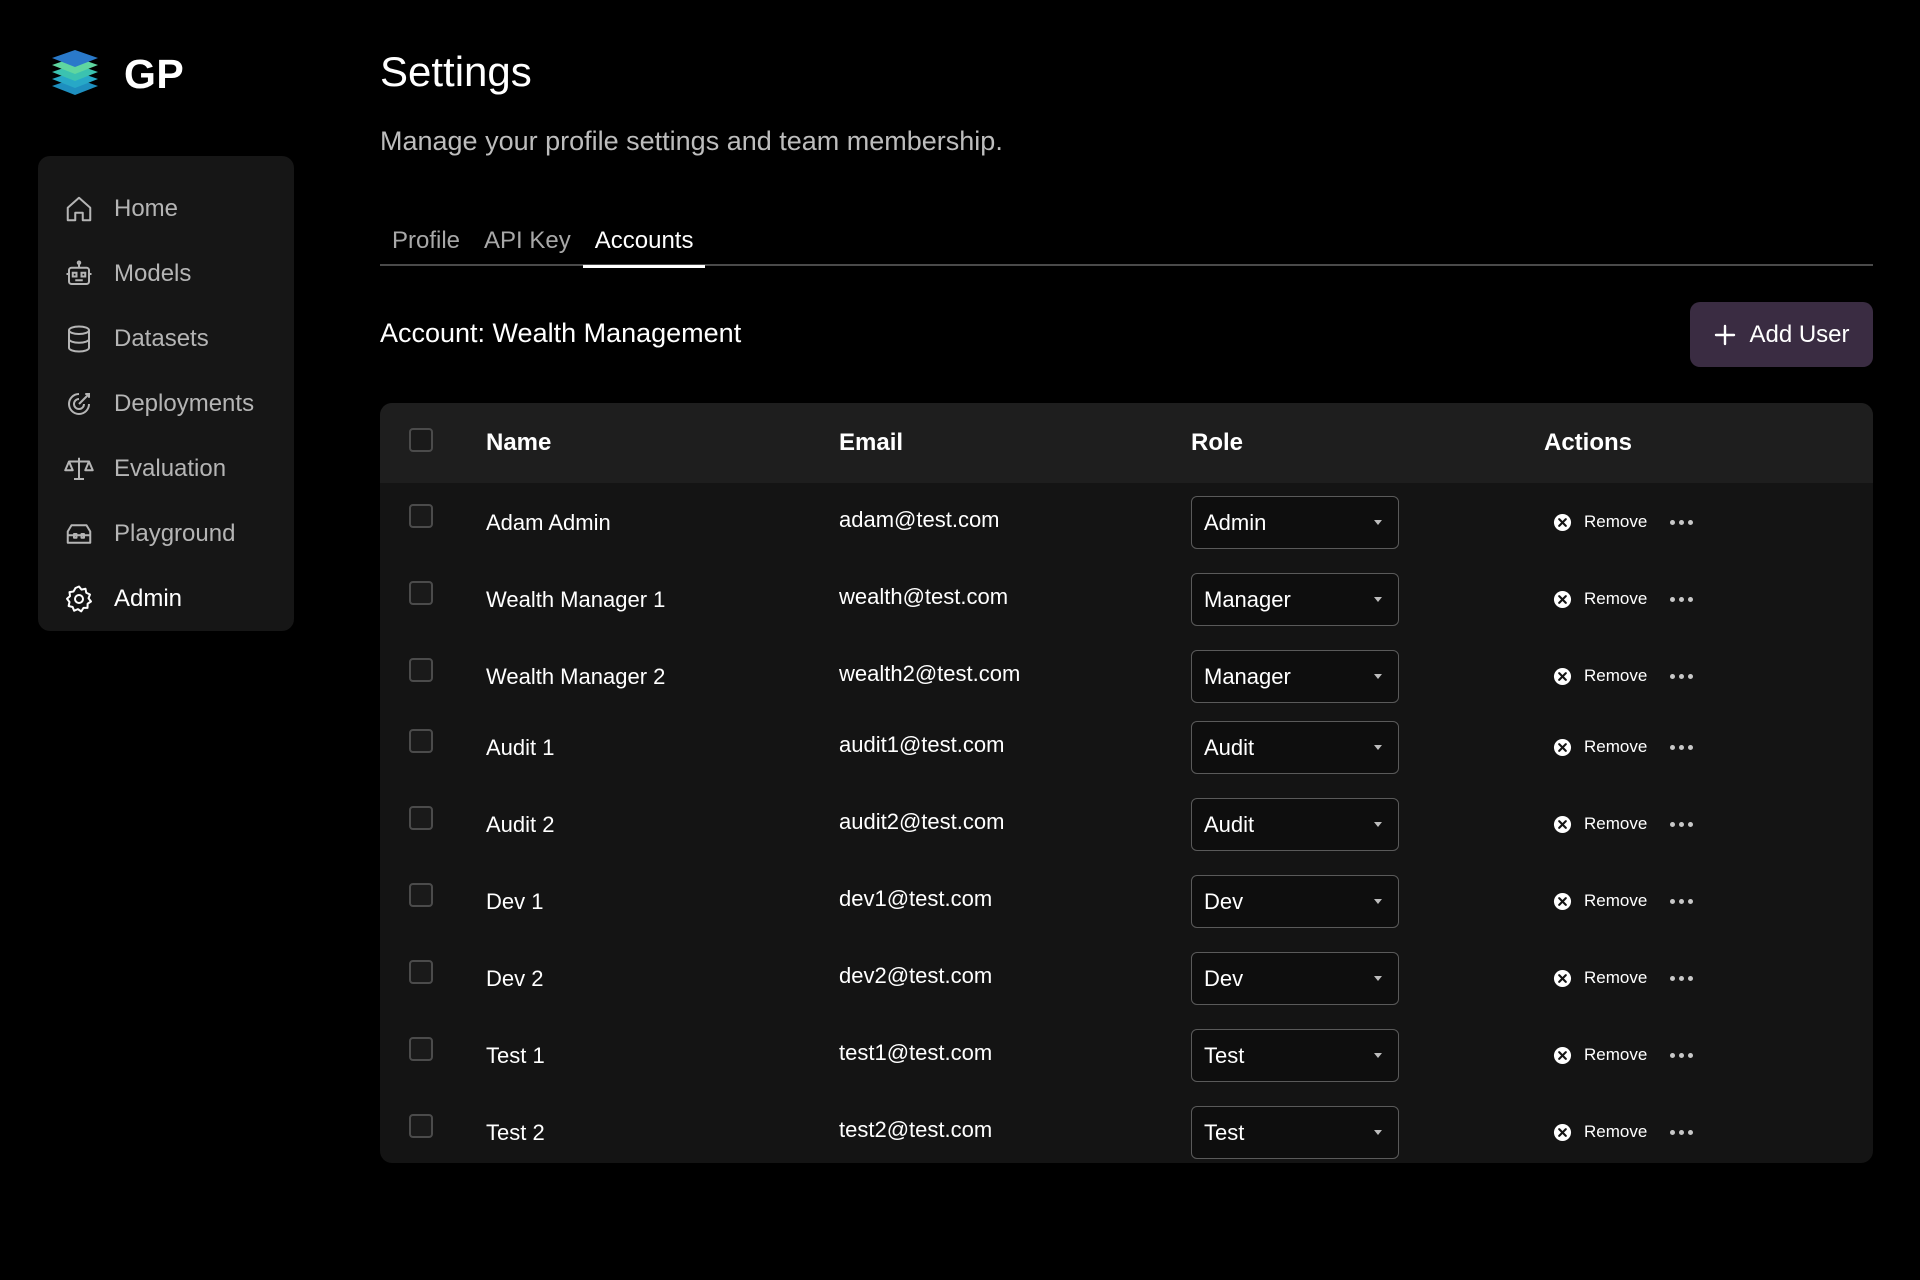 Image resolution: width=1920 pixels, height=1280 pixels. Describe the element at coordinates (184, 403) in the screenshot. I see `sidebar-item-label: Deployments` at that location.